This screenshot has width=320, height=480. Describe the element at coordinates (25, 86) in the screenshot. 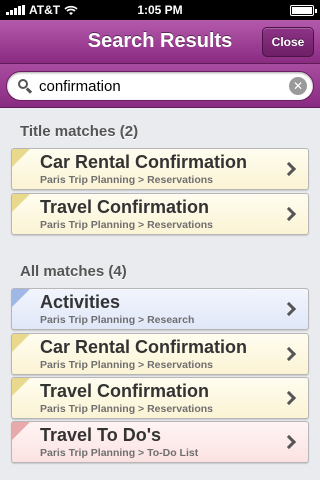

I see `search-icon` at that location.